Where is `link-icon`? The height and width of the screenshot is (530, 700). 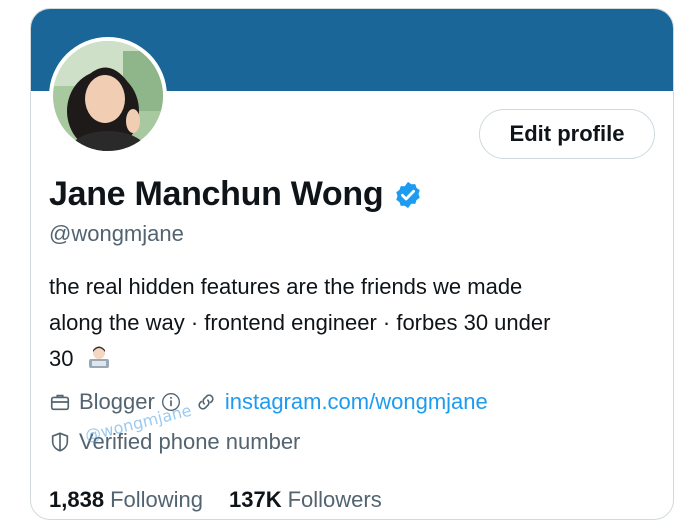
link-icon is located at coordinates (206, 402).